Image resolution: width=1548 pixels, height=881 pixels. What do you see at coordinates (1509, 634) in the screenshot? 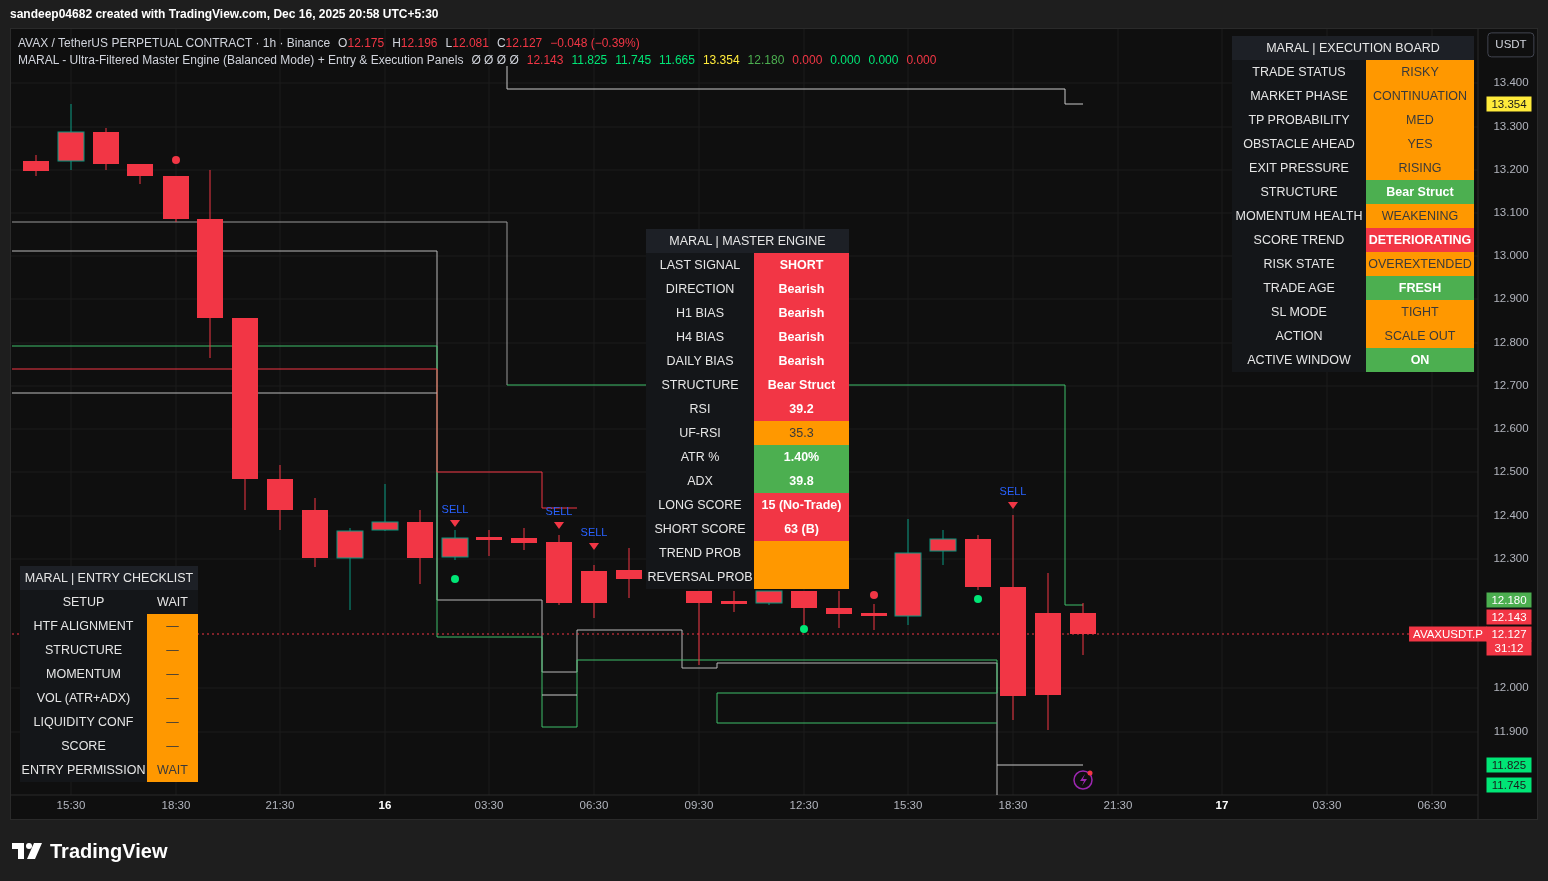
I see `price-badge: 12.127` at bounding box center [1509, 634].